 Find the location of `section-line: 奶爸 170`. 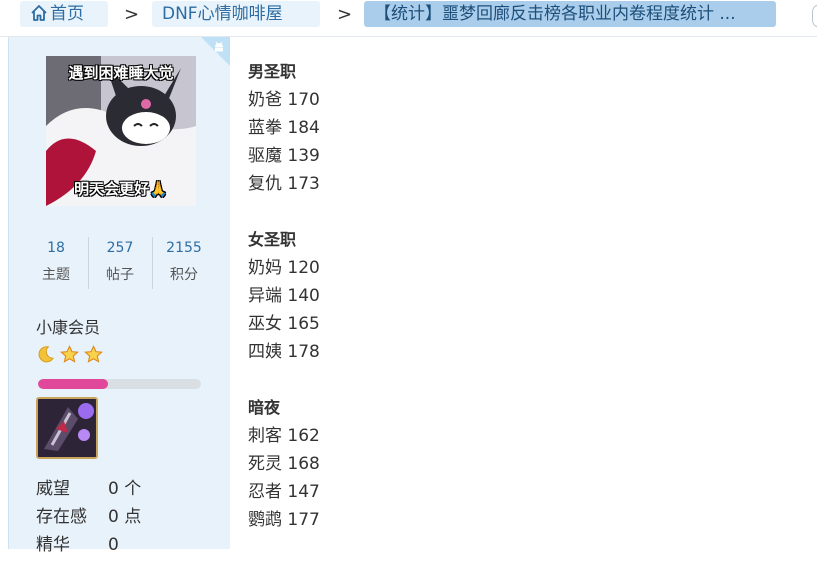

section-line: 奶爸 170 is located at coordinates (284, 100).